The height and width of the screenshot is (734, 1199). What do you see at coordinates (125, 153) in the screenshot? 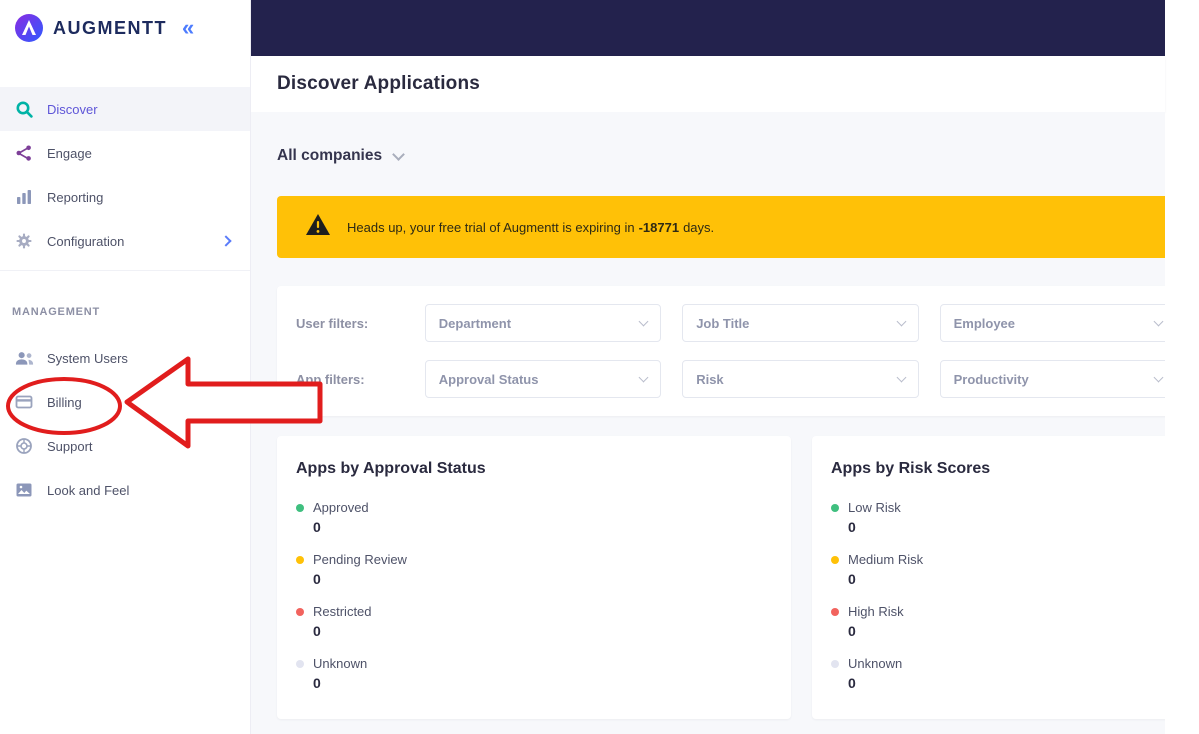
I see `sidebar-item-engage: Engage` at bounding box center [125, 153].